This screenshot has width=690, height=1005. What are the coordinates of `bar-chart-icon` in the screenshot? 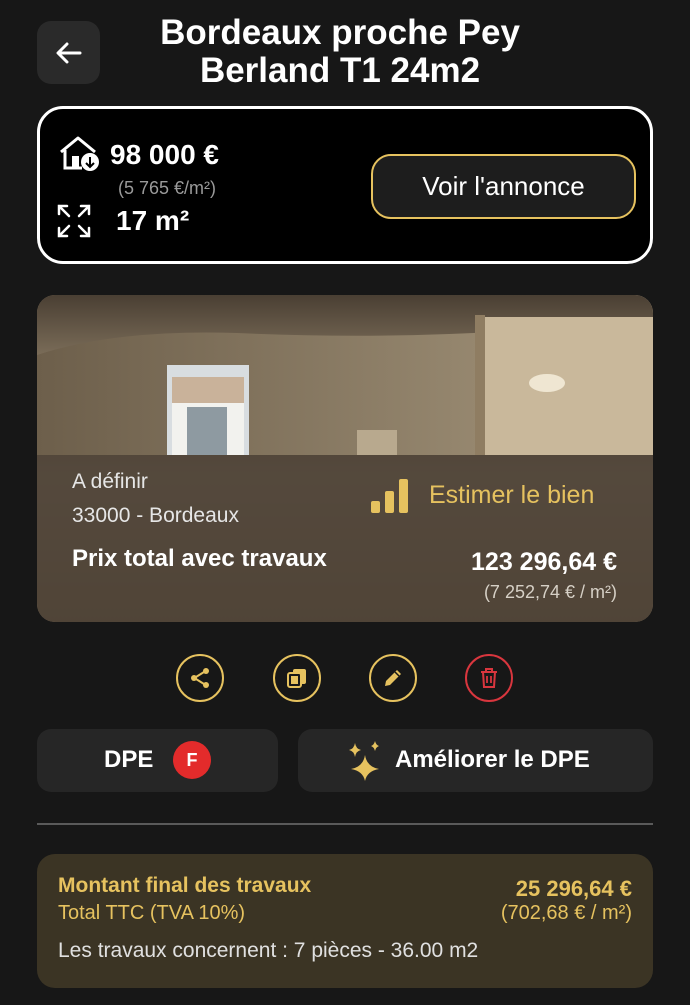 It's located at (389, 496).